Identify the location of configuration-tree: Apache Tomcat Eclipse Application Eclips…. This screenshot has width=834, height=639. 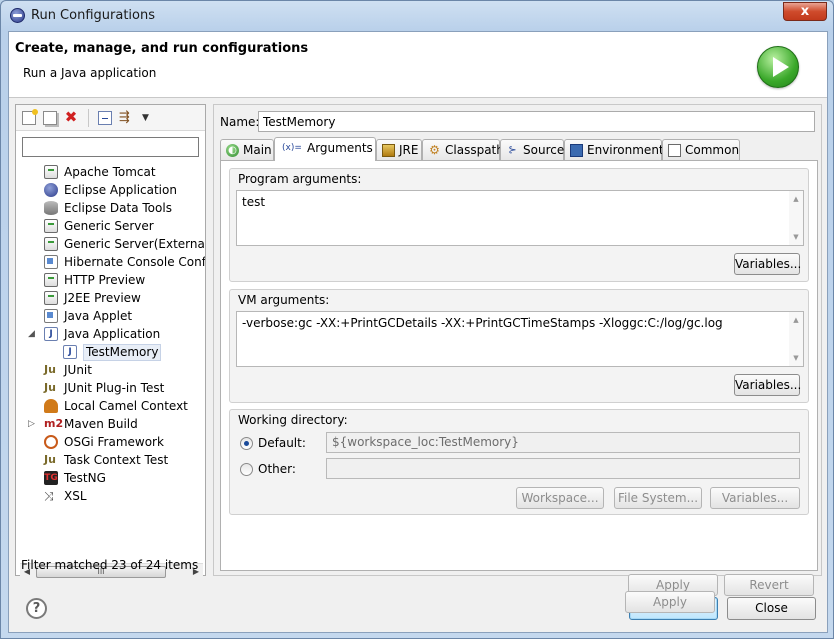
(110, 343).